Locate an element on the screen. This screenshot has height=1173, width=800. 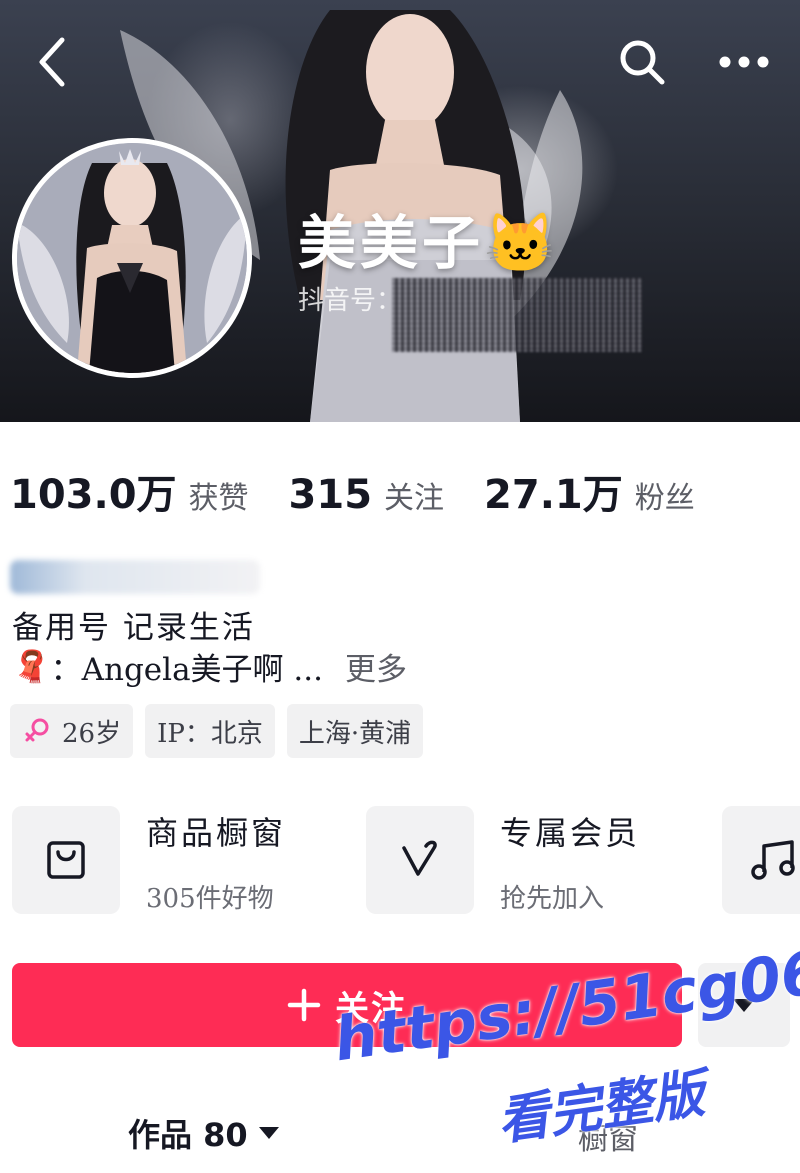
feature-membership-title: 专属会员 is located at coordinates (570, 833).